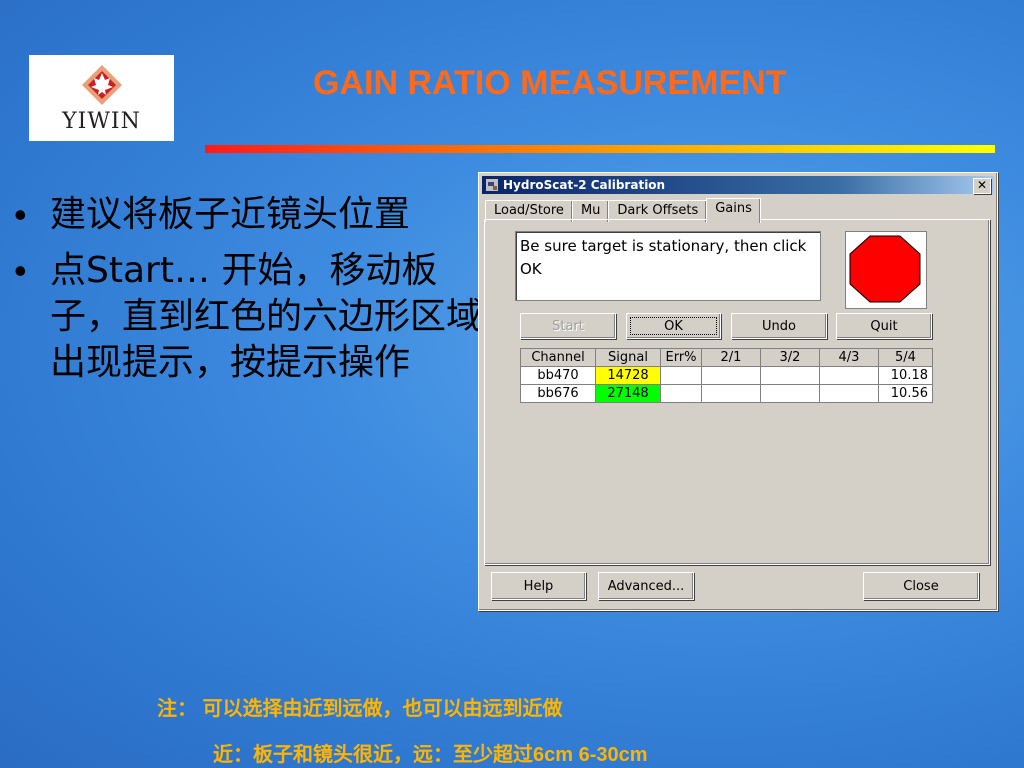  What do you see at coordinates (230, 214) in the screenshot?
I see `bullet-text: 建议将板子近镜头位置` at bounding box center [230, 214].